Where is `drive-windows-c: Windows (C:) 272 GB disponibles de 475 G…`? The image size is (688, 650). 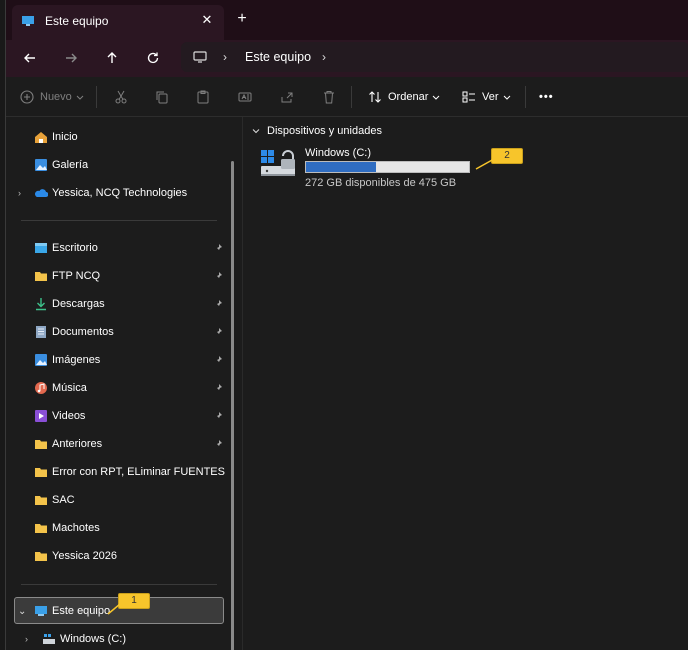 drive-windows-c: Windows (C:) 272 GB disponibles de 475 G… is located at coordinates (369, 168).